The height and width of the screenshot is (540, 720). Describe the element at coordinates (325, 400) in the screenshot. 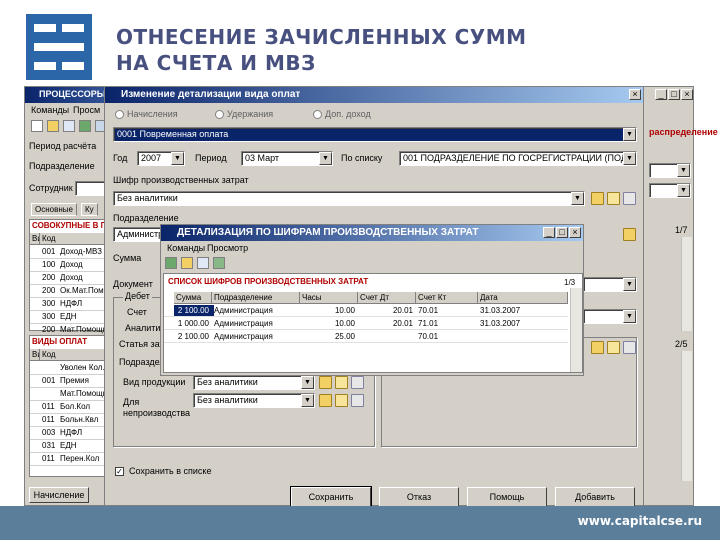

I see `nonproduction-select-icon` at that location.